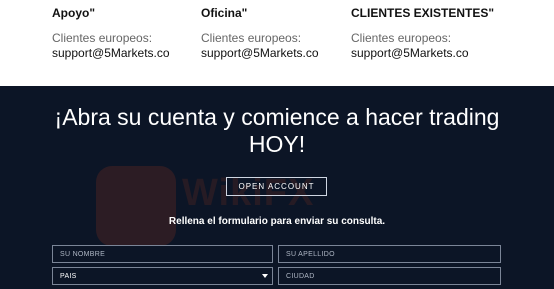  Describe the element at coordinates (426, 53) in the screenshot. I see `contact-email-existing: support@5Markets.co` at that location.